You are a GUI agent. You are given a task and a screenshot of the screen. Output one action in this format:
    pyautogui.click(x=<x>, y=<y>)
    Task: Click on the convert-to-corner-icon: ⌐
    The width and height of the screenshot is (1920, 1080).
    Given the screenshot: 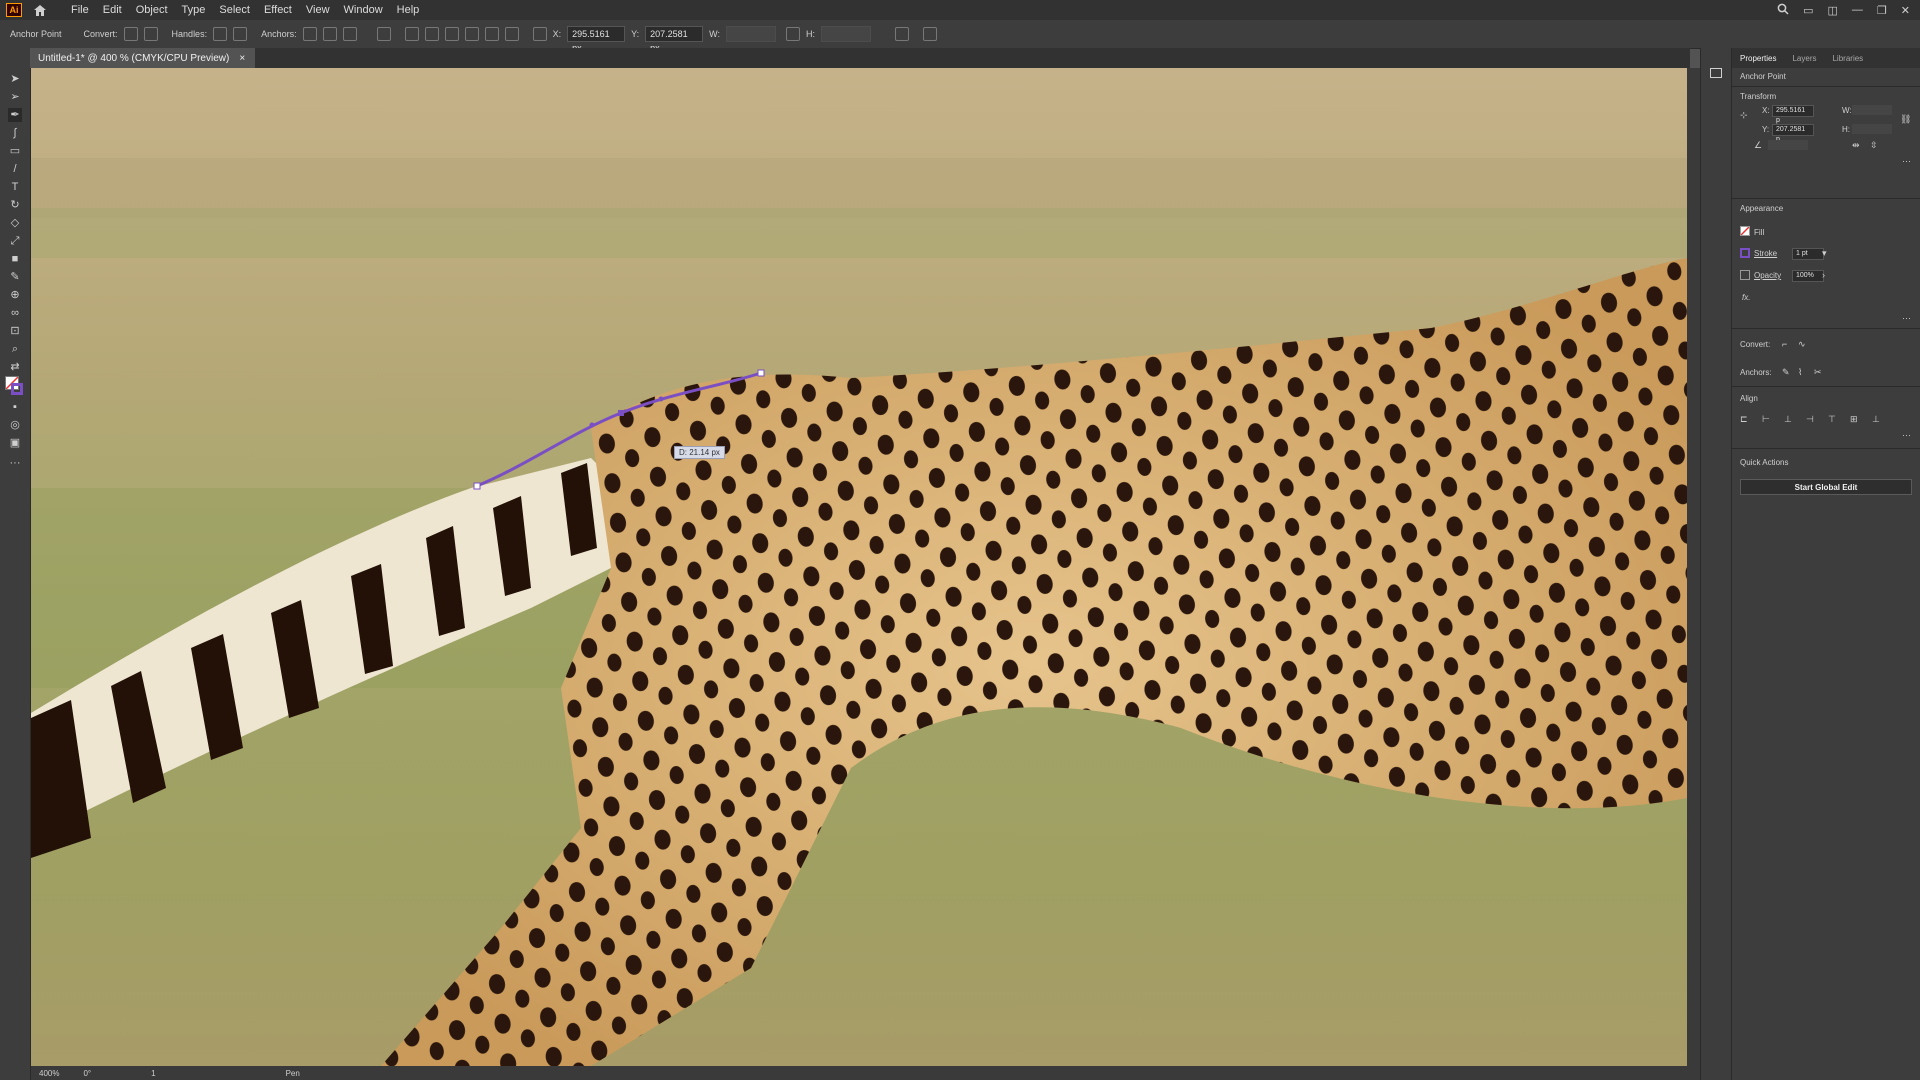 What is the action you would take?
    pyautogui.click(x=1788, y=344)
    